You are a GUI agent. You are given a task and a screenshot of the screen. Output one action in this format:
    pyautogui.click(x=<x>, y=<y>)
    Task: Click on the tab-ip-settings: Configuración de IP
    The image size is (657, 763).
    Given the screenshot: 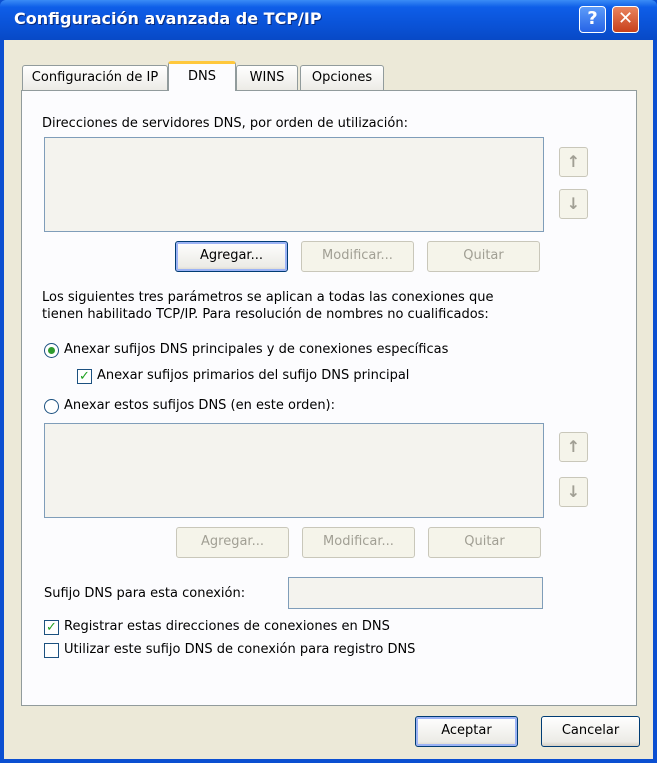 What is the action you would take?
    pyautogui.click(x=95, y=77)
    